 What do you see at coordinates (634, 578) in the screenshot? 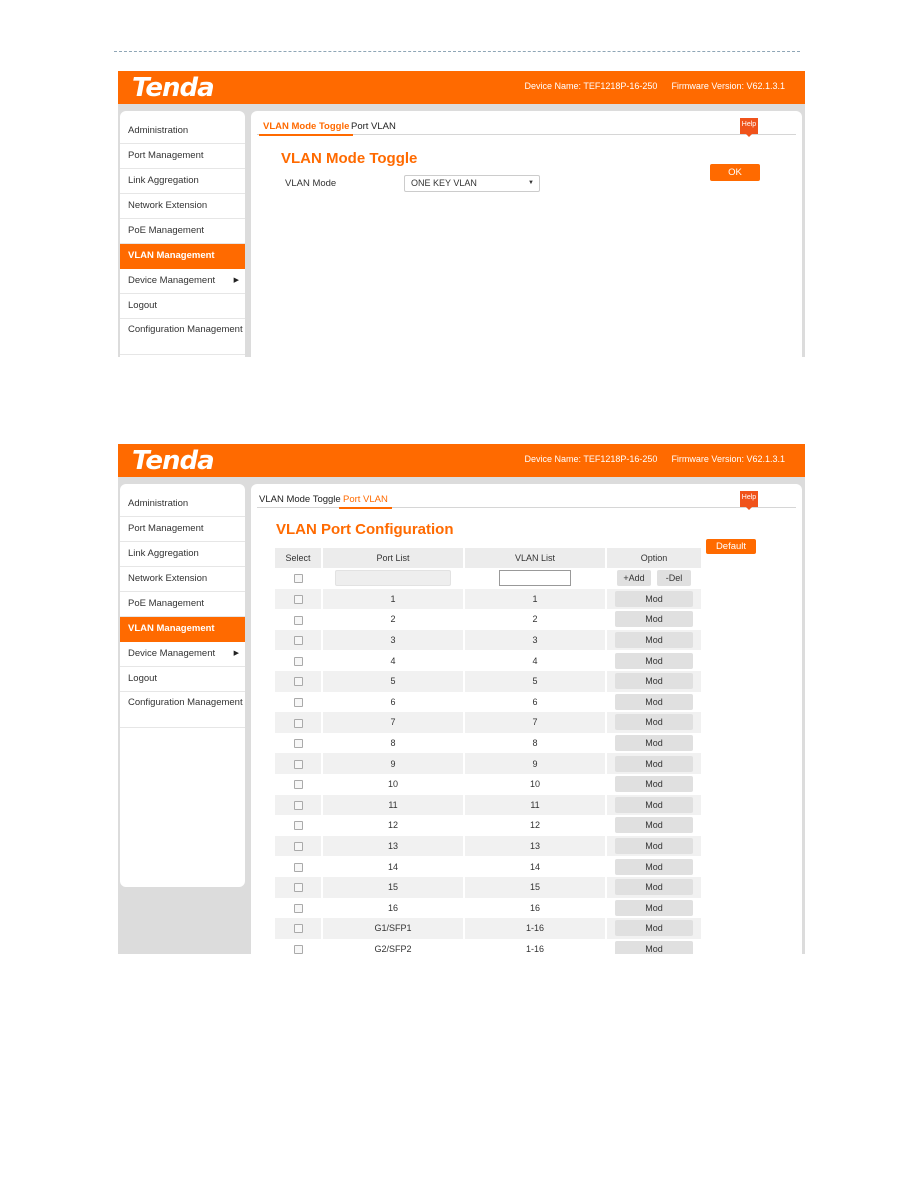
I see `add-button: +Add` at bounding box center [634, 578].